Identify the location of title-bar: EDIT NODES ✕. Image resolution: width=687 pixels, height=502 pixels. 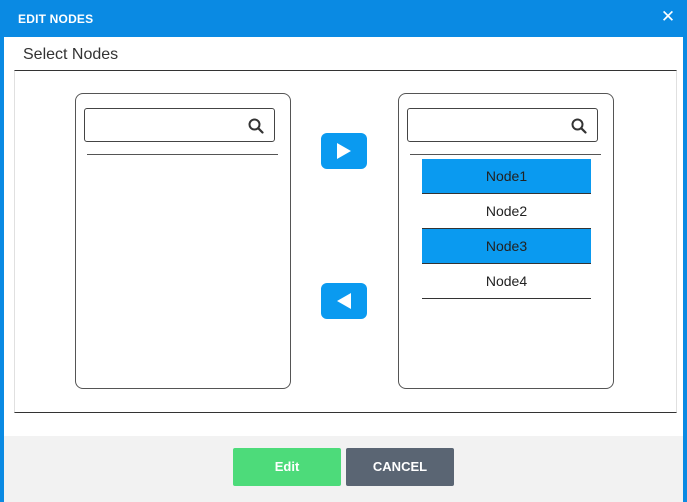
(343, 18).